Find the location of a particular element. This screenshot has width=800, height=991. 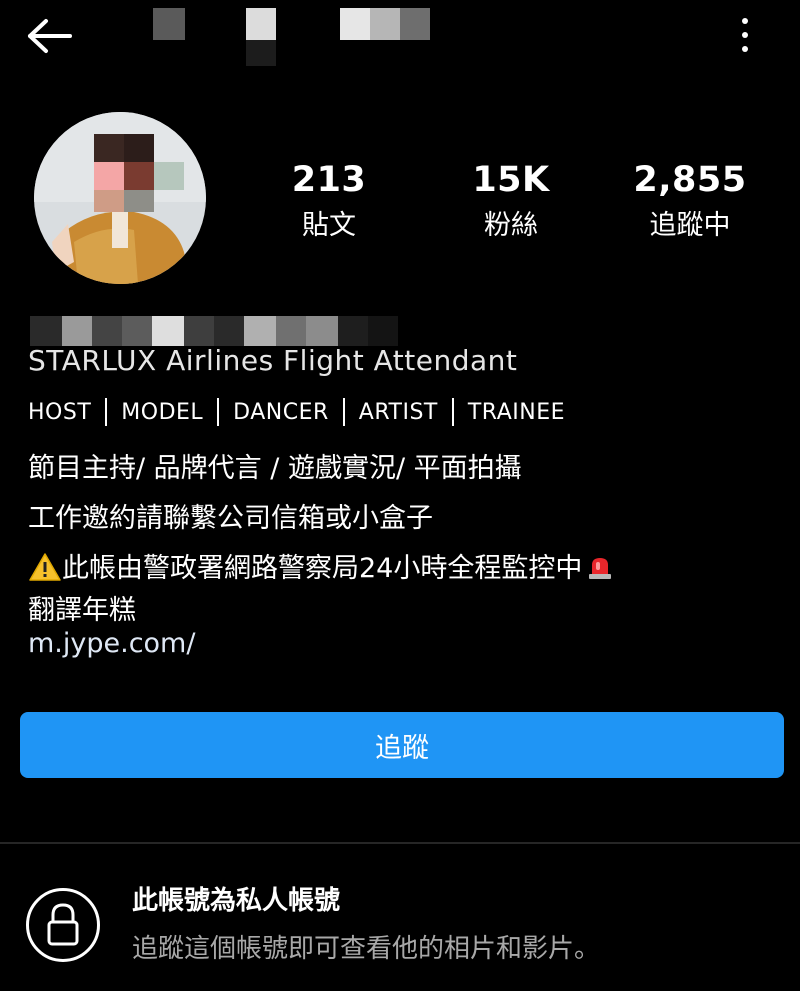

followers-count: 15K 粉絲 is located at coordinates (511, 202).